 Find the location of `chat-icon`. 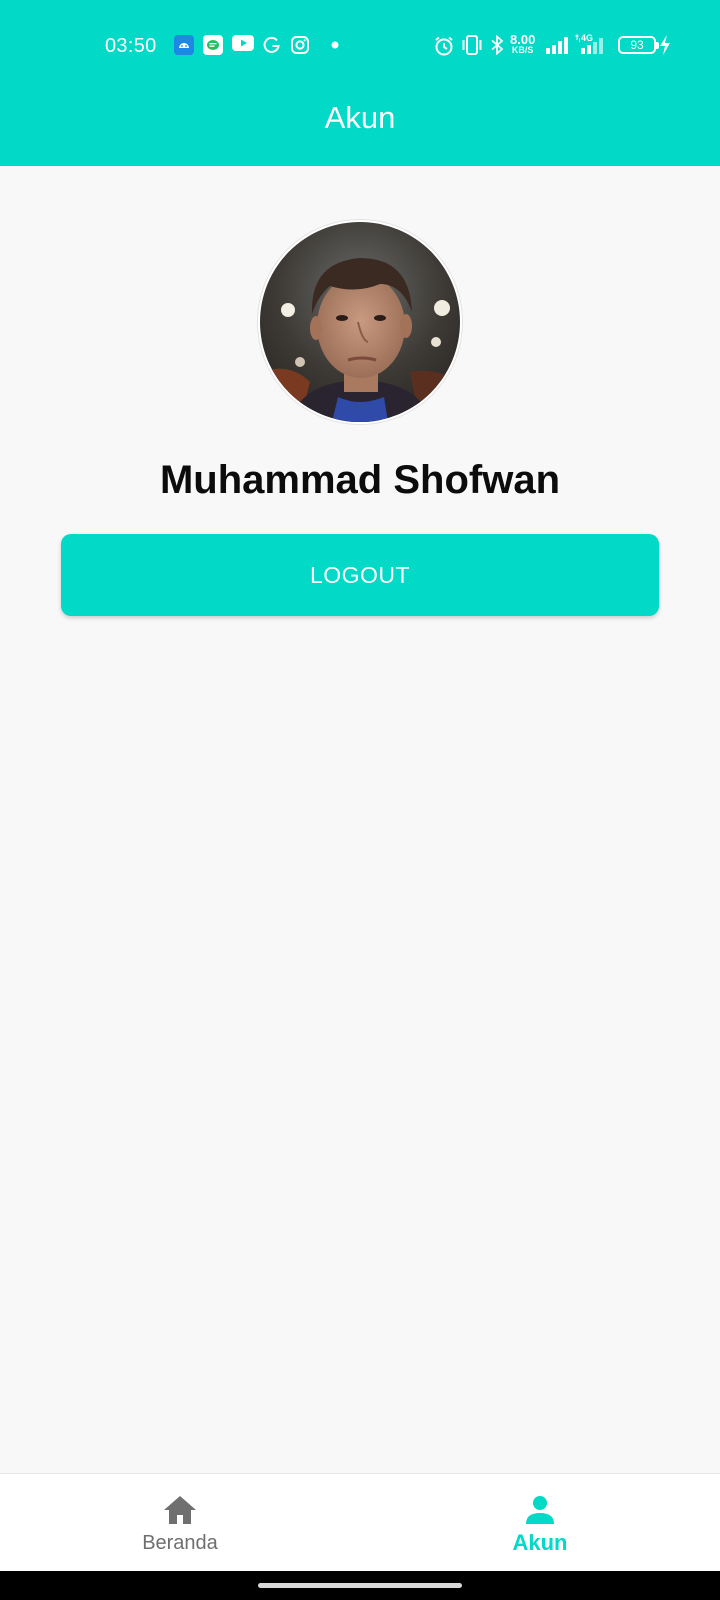

chat-icon is located at coordinates (213, 45).